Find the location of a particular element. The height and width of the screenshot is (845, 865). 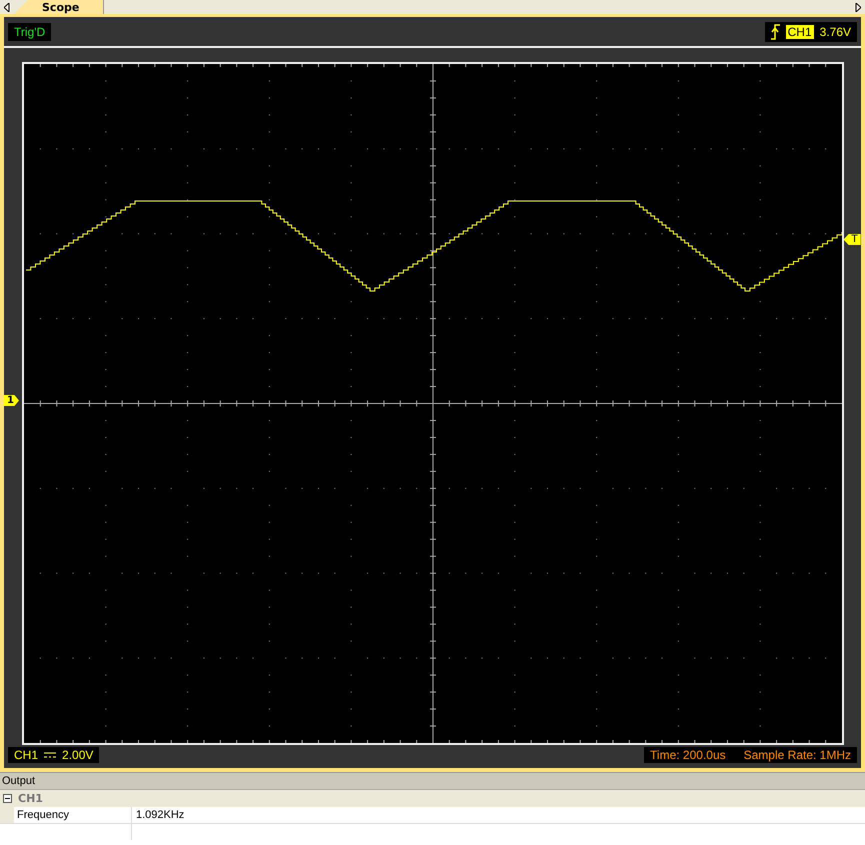

property-value: 1.092KHz is located at coordinates (159, 815).